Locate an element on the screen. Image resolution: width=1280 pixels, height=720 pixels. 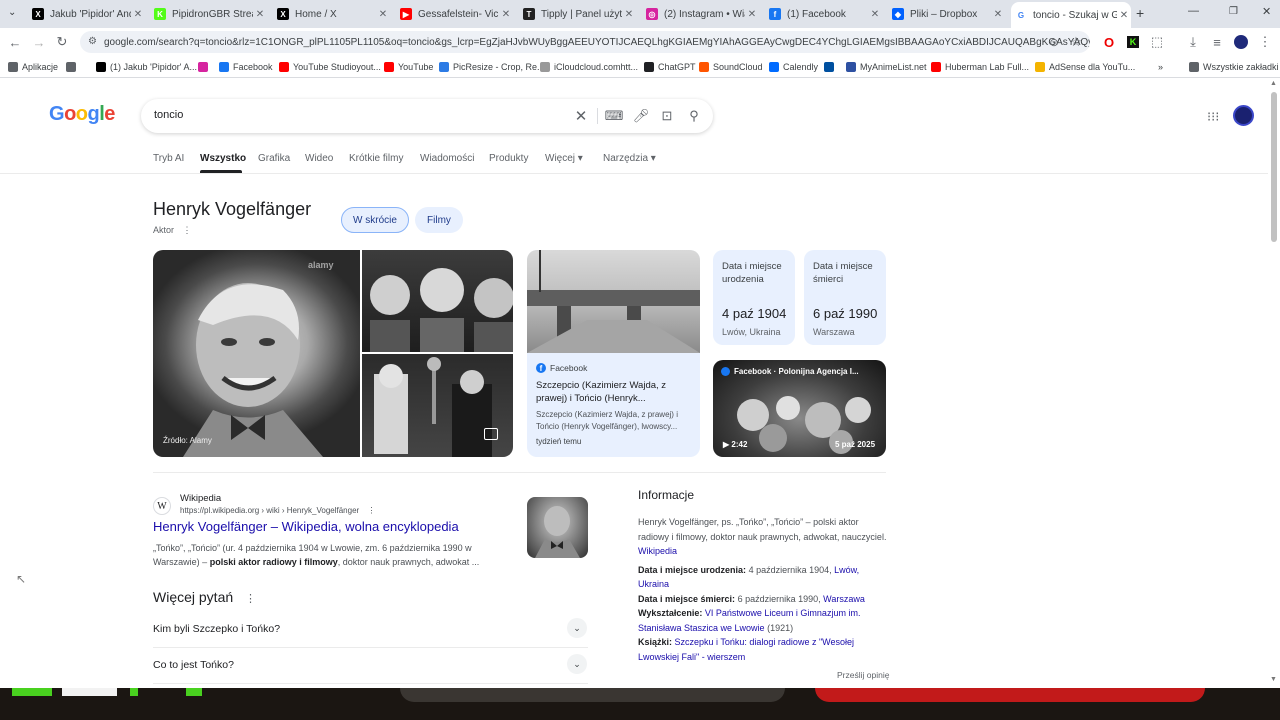
page-scrollbar: ▲ ▼ is located at coordinates (1274, 383).